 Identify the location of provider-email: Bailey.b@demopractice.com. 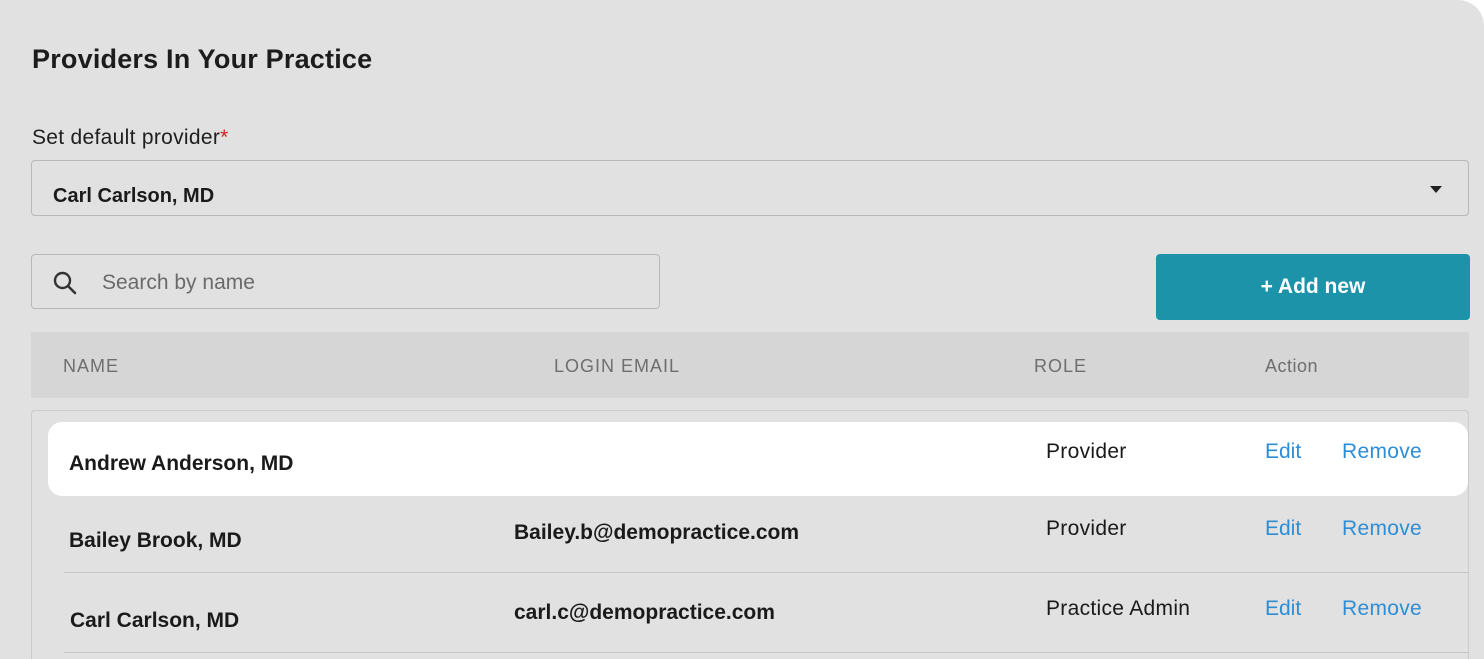
(657, 532).